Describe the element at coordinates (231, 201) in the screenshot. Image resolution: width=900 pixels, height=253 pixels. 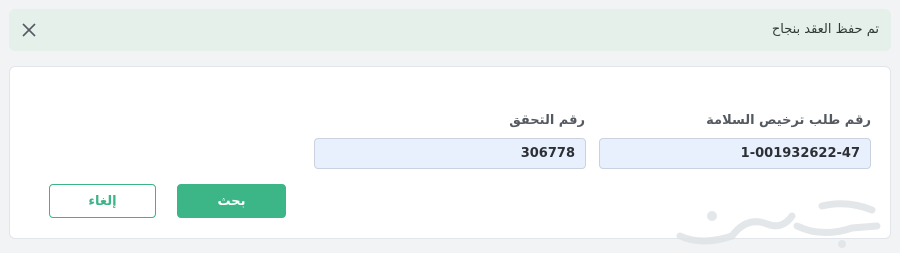
I see `search-button: بحث` at that location.